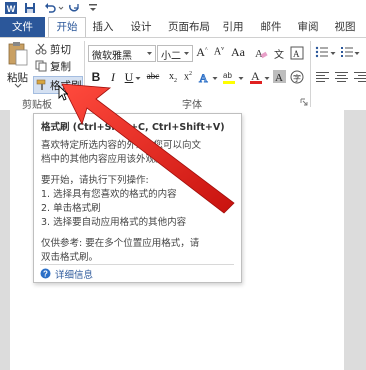  Describe the element at coordinates (63, 93) in the screenshot. I see `mouse-cursor-icon` at that location.